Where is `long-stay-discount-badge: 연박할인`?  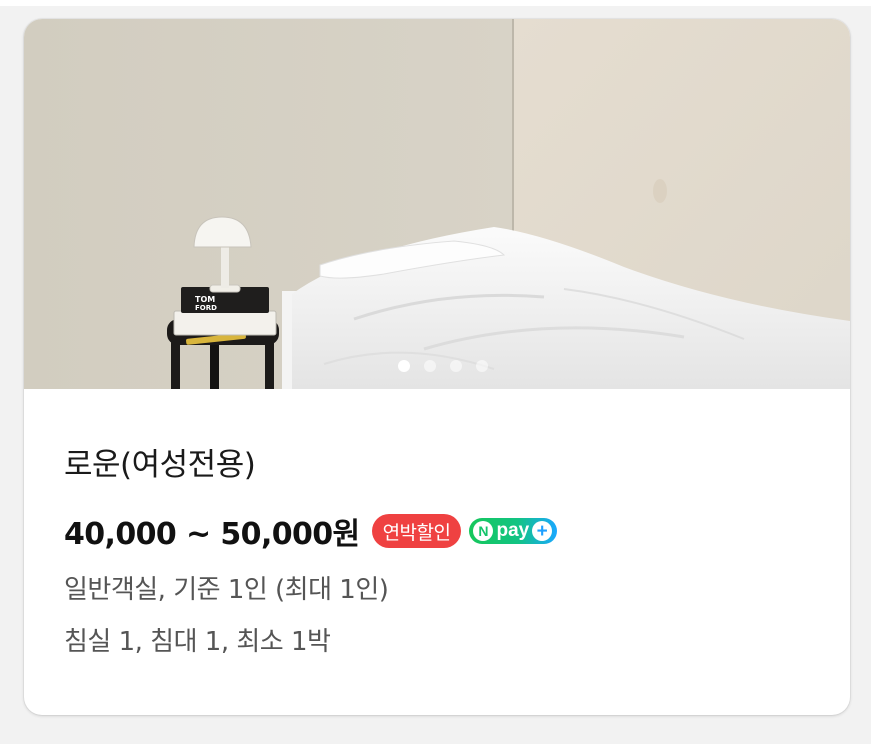 long-stay-discount-badge: 연박할인 is located at coordinates (416, 531).